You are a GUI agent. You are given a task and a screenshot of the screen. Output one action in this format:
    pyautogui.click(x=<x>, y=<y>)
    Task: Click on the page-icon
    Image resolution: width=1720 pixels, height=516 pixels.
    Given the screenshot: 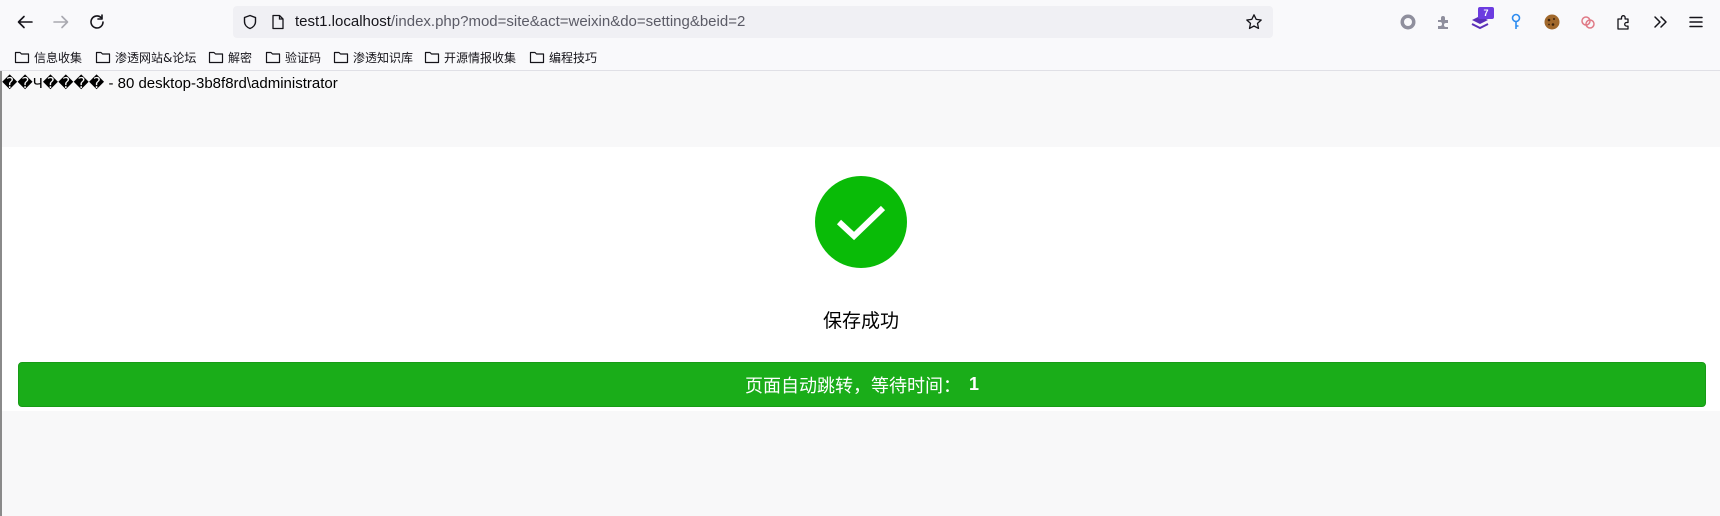 What is the action you would take?
    pyautogui.click(x=278, y=22)
    